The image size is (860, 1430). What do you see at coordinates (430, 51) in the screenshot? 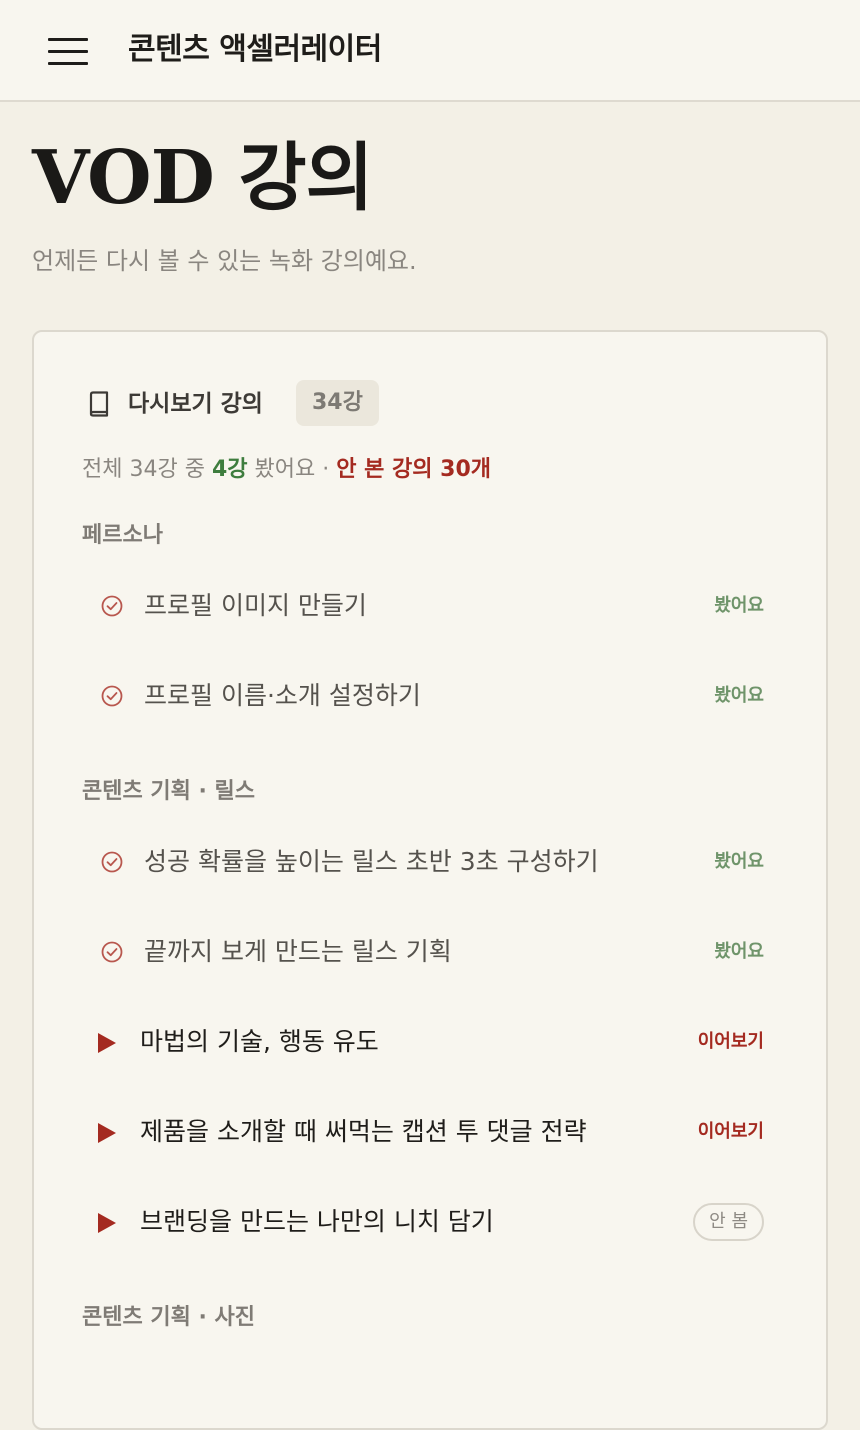
I see `top-bar: 콘텐츠 액셀러레이터` at bounding box center [430, 51].